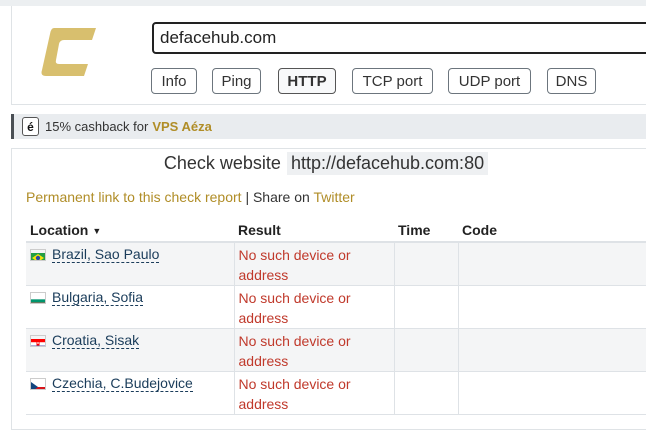 The image size is (646, 430). What do you see at coordinates (30, 126) in the screenshot?
I see `aeza-badge-icon: é` at bounding box center [30, 126].